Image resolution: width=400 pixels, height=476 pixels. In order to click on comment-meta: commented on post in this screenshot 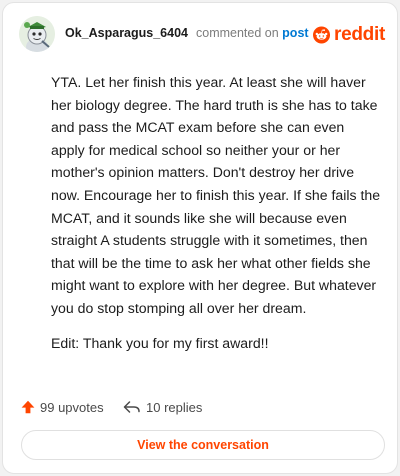, I will do `click(252, 33)`.